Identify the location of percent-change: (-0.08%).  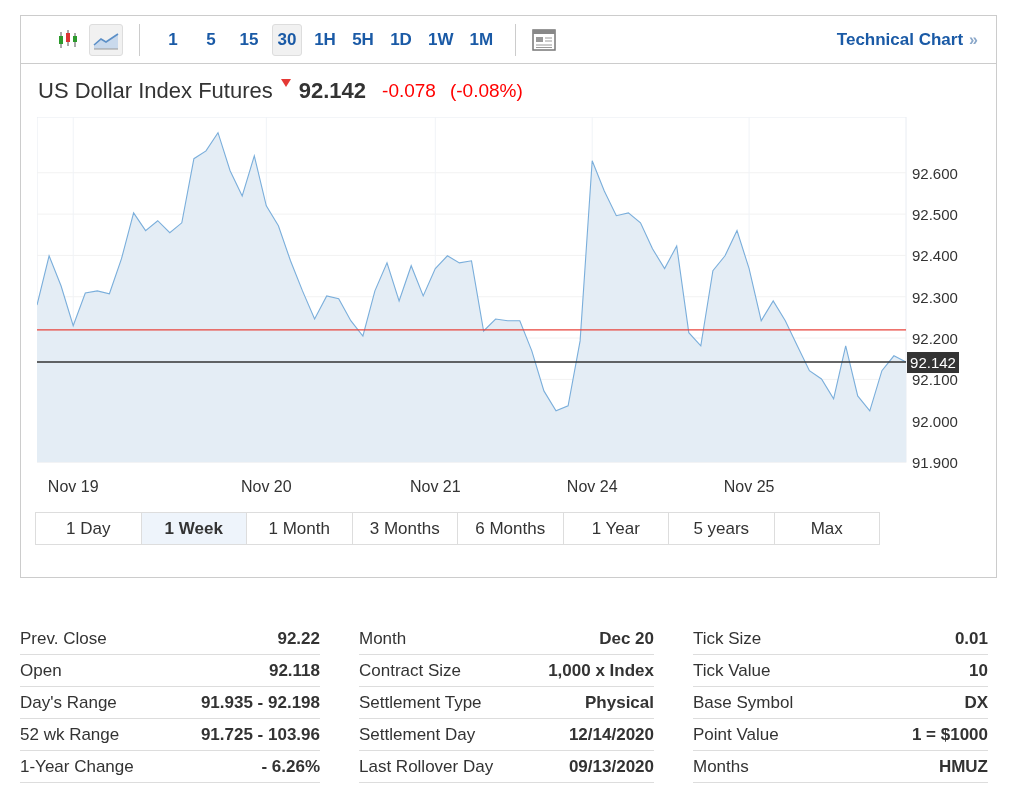
(486, 90).